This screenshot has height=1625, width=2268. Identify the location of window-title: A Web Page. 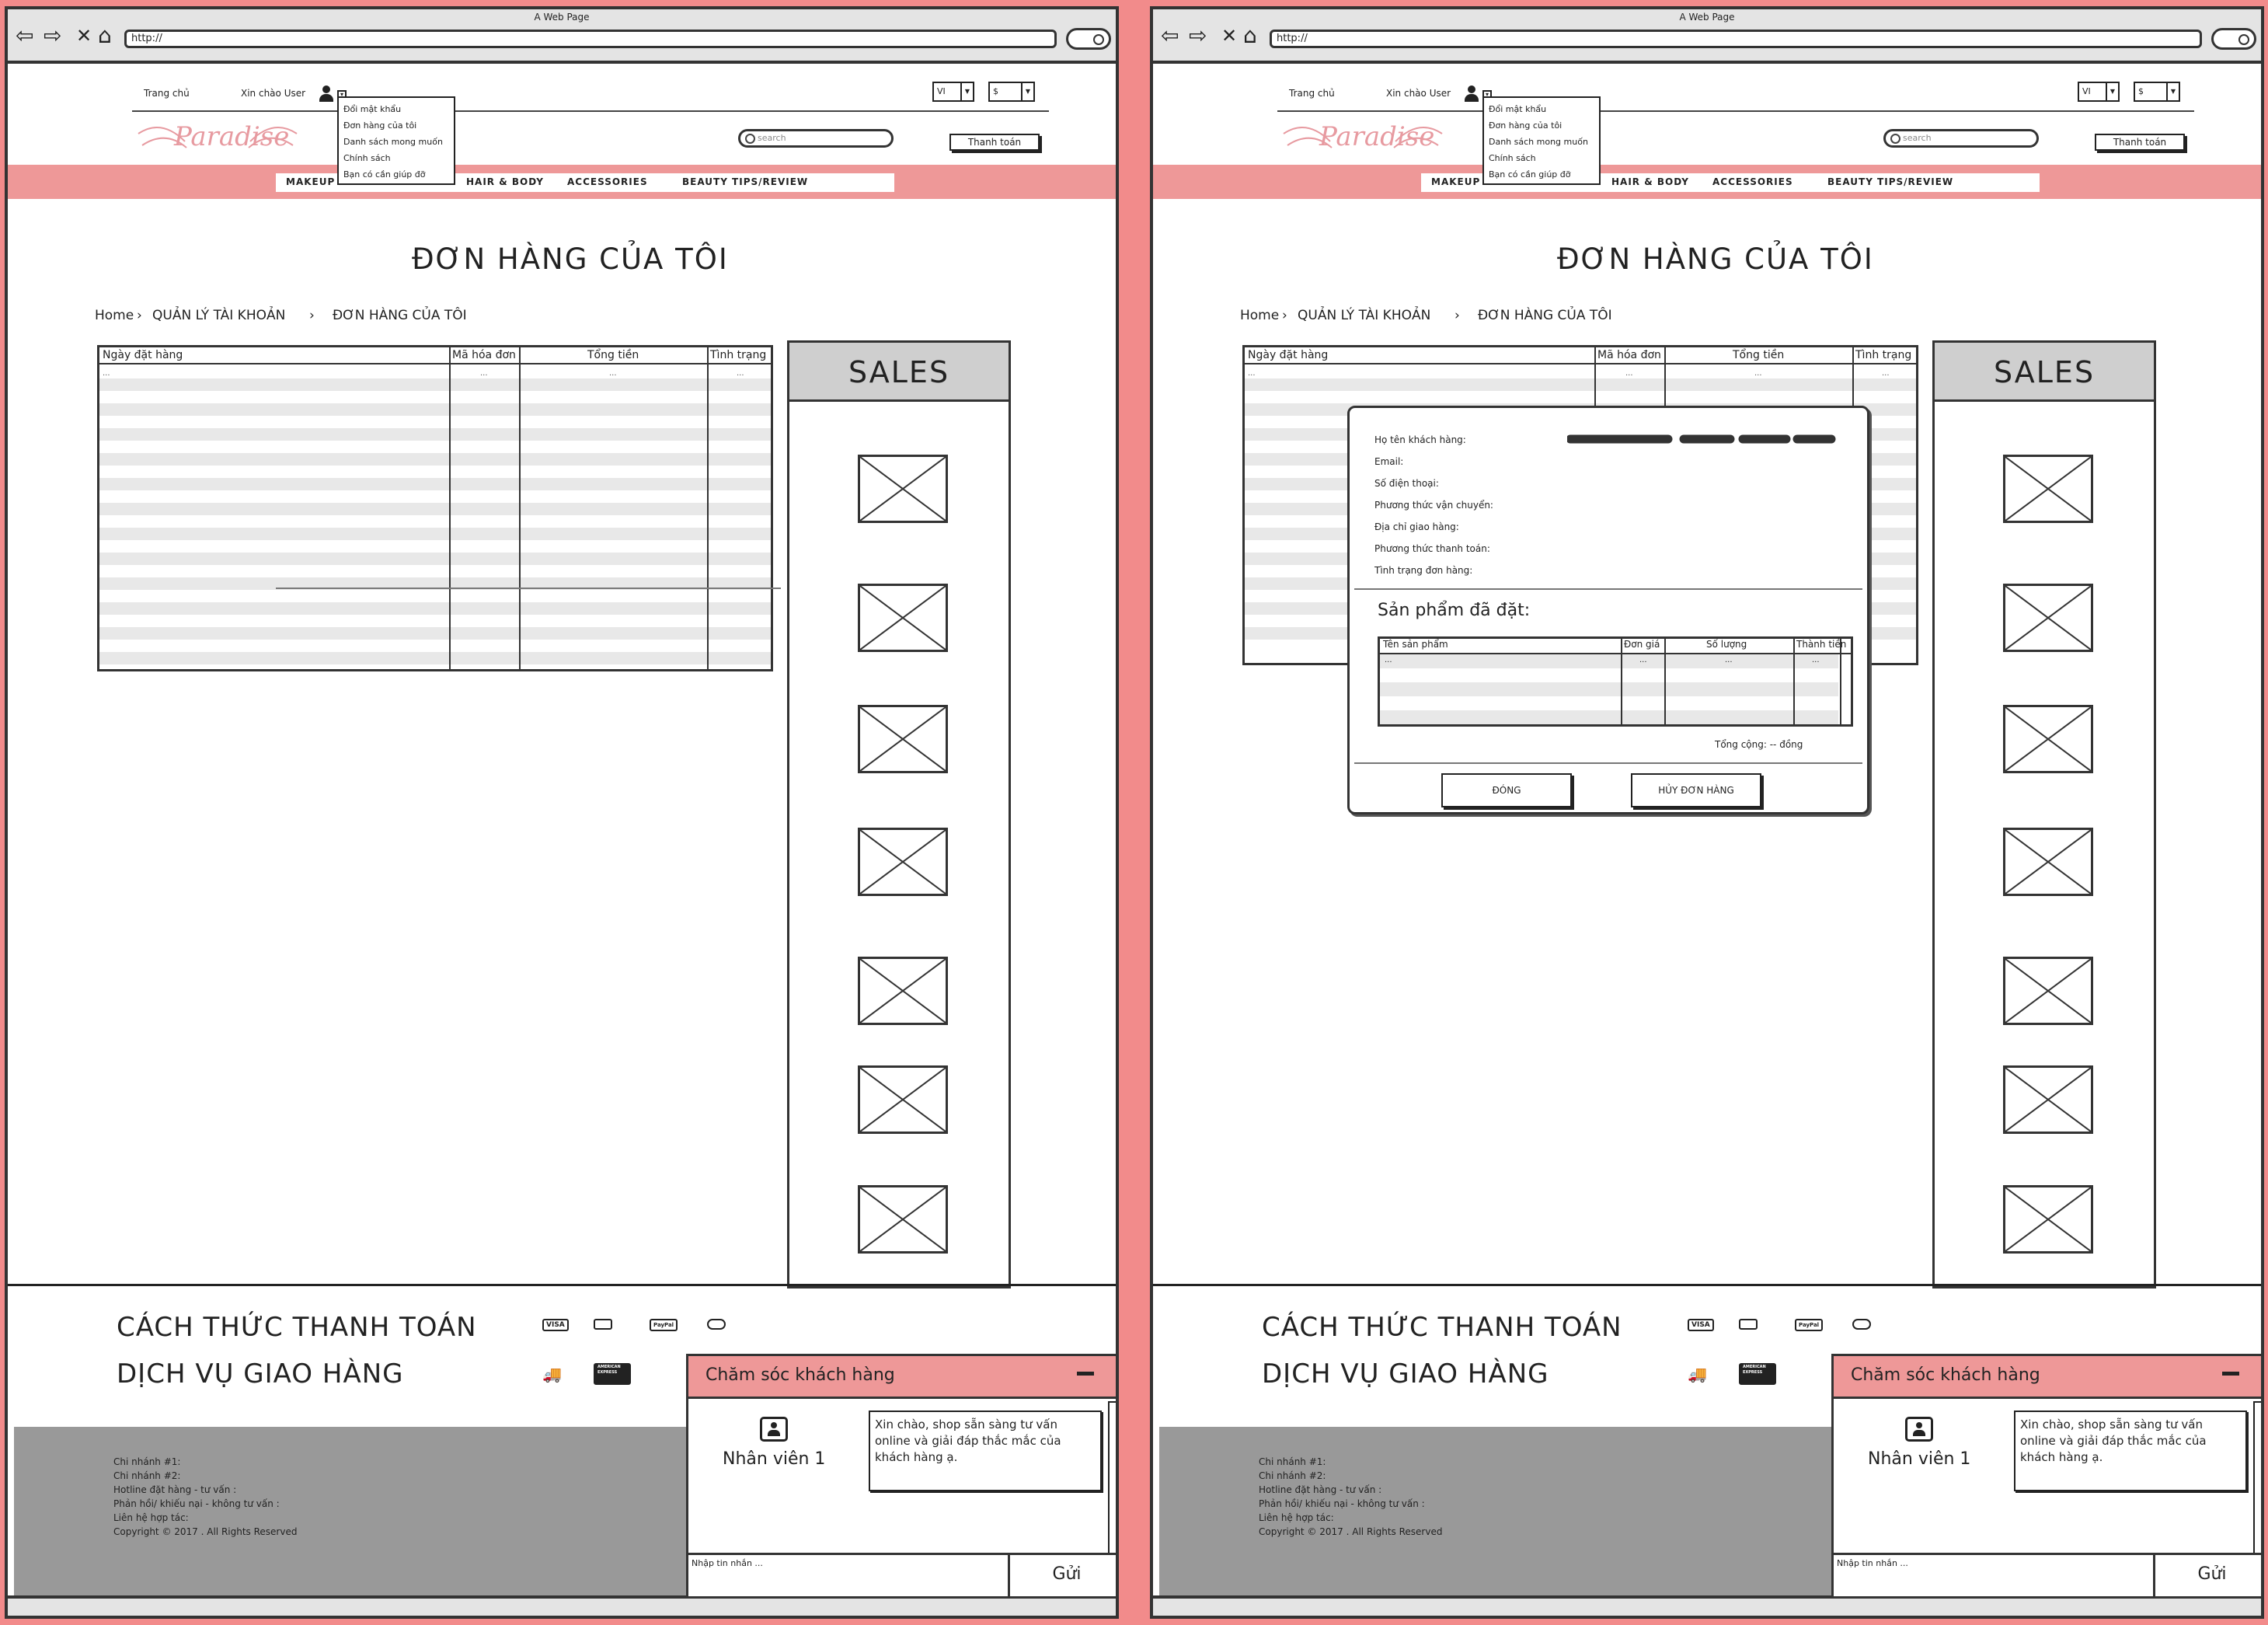
(562, 17).